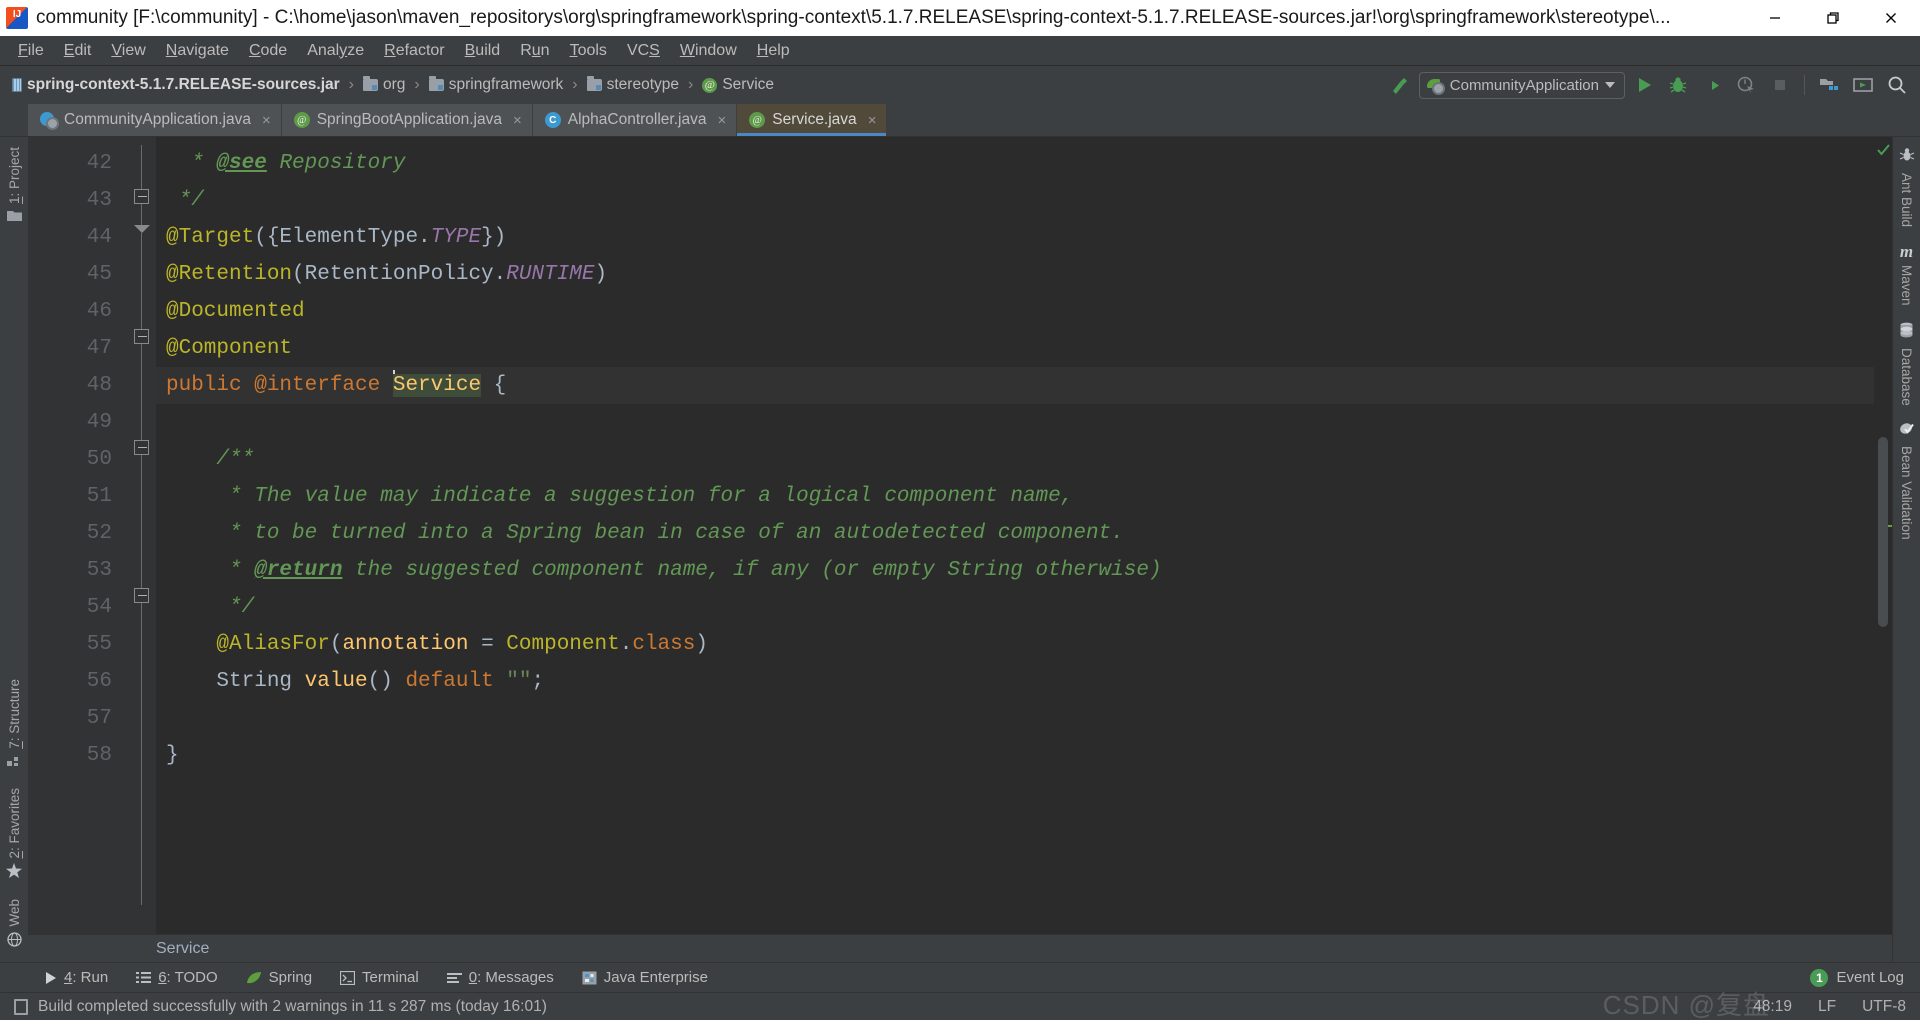 This screenshot has width=1920, height=1020. I want to click on tool-window-button-label: Terminal, so click(390, 977).